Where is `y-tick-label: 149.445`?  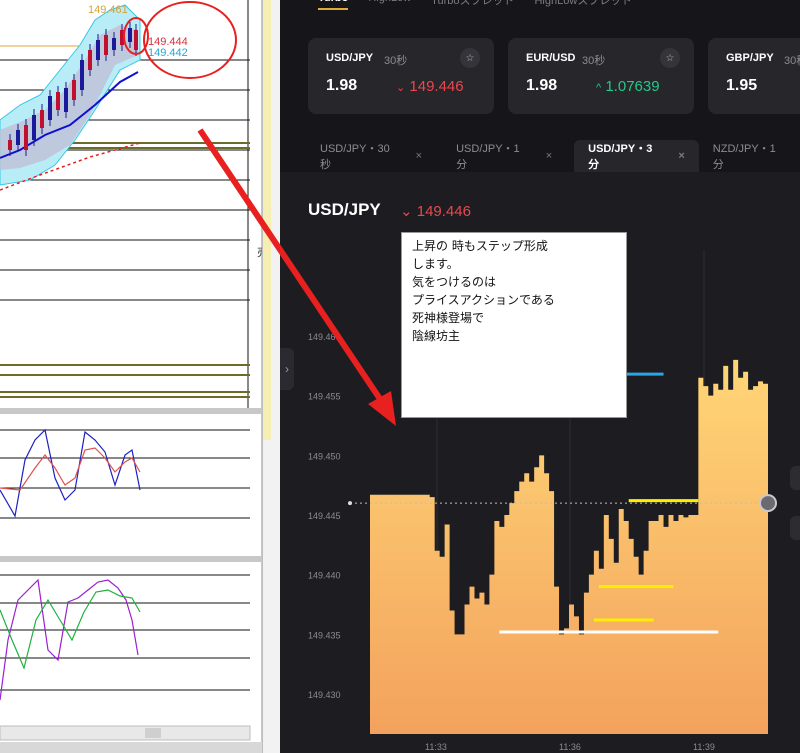
y-tick-label: 149.445 is located at coordinates (324, 516).